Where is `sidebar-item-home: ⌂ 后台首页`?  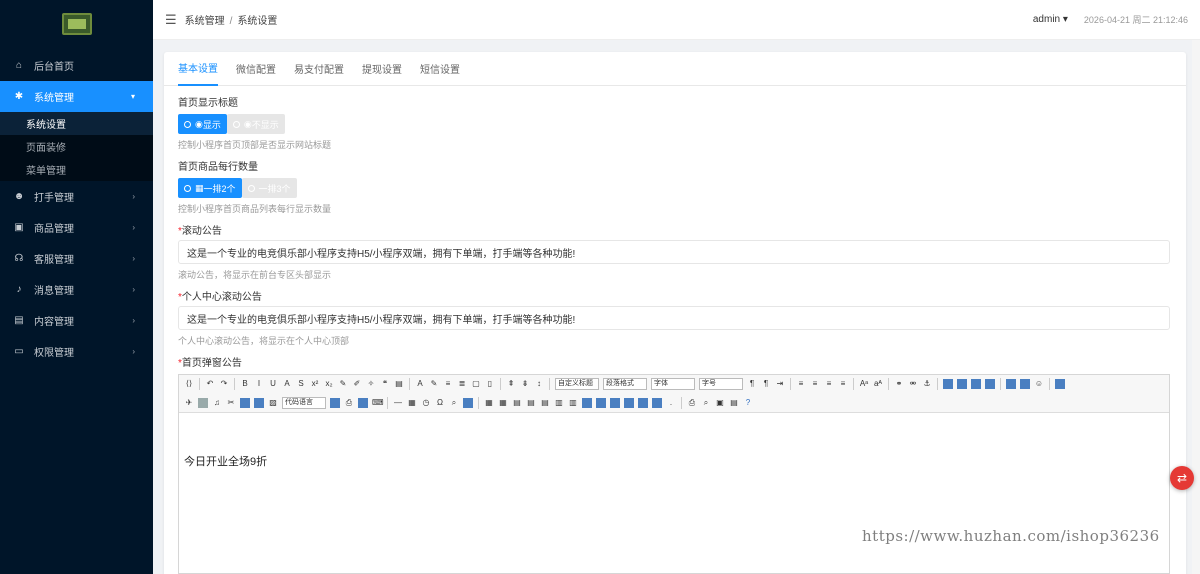 sidebar-item-home: ⌂ 后台首页 is located at coordinates (76, 65).